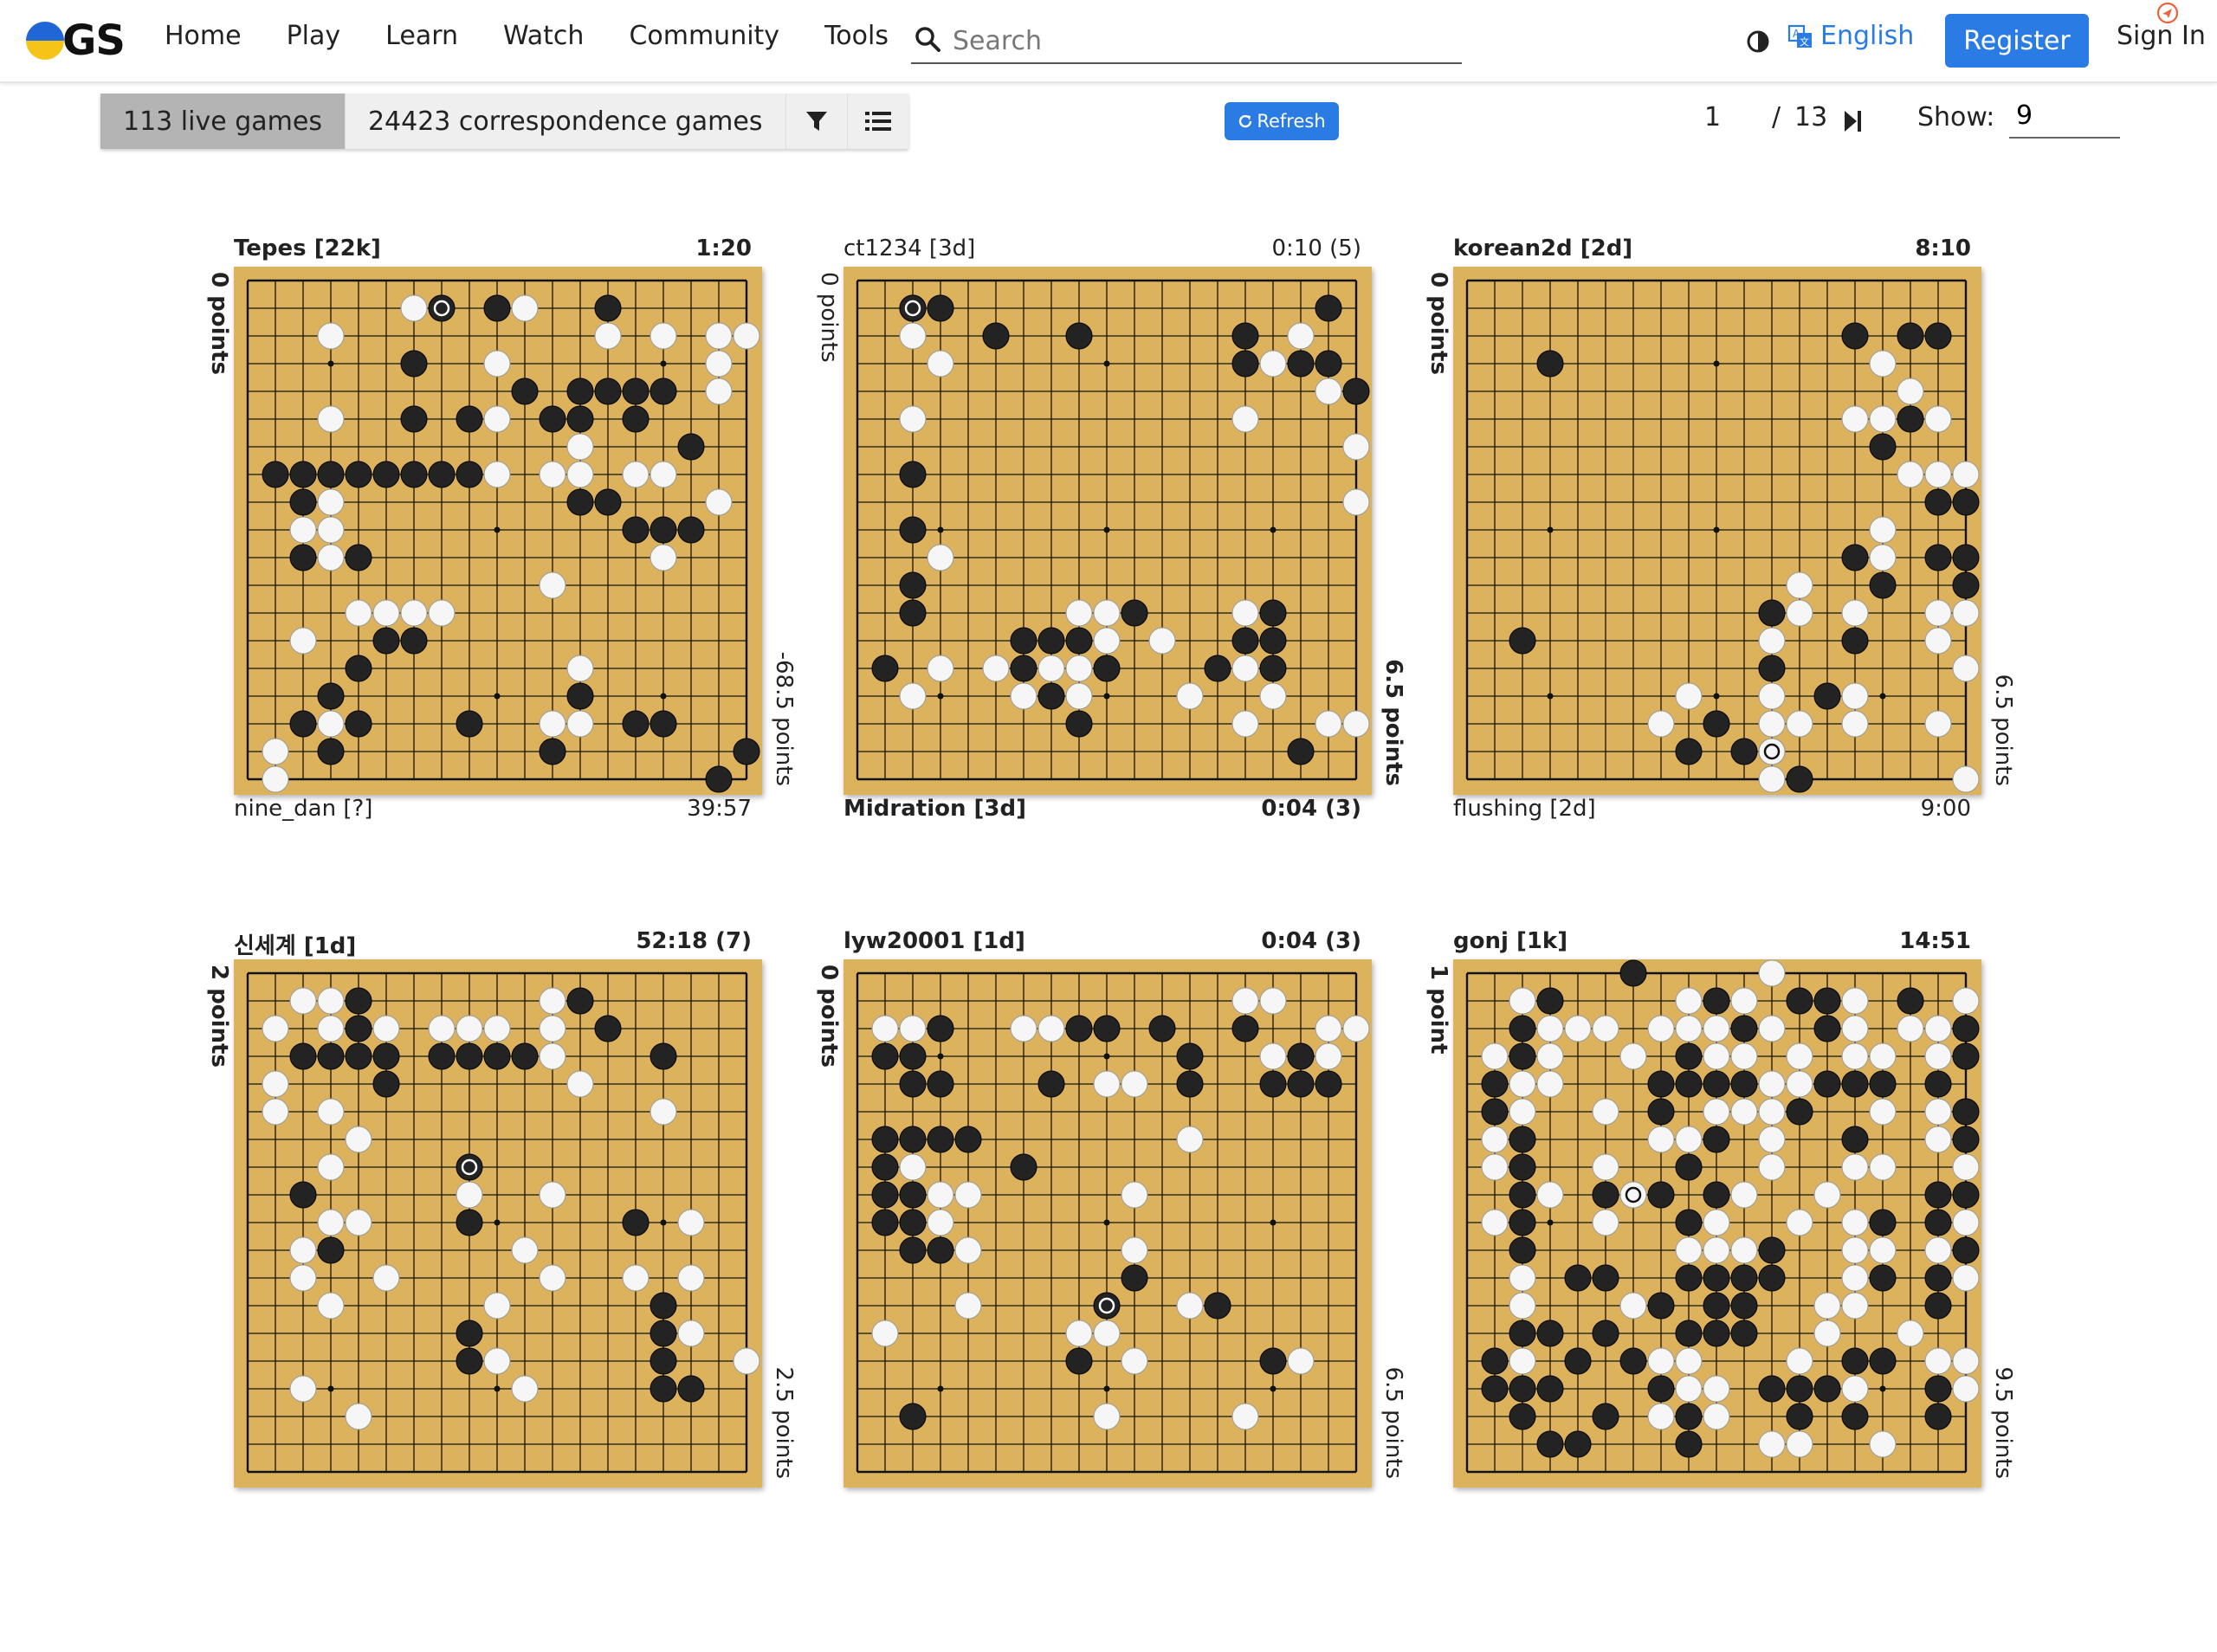  What do you see at coordinates (1852, 122) in the screenshot?
I see `last-page-icon` at bounding box center [1852, 122].